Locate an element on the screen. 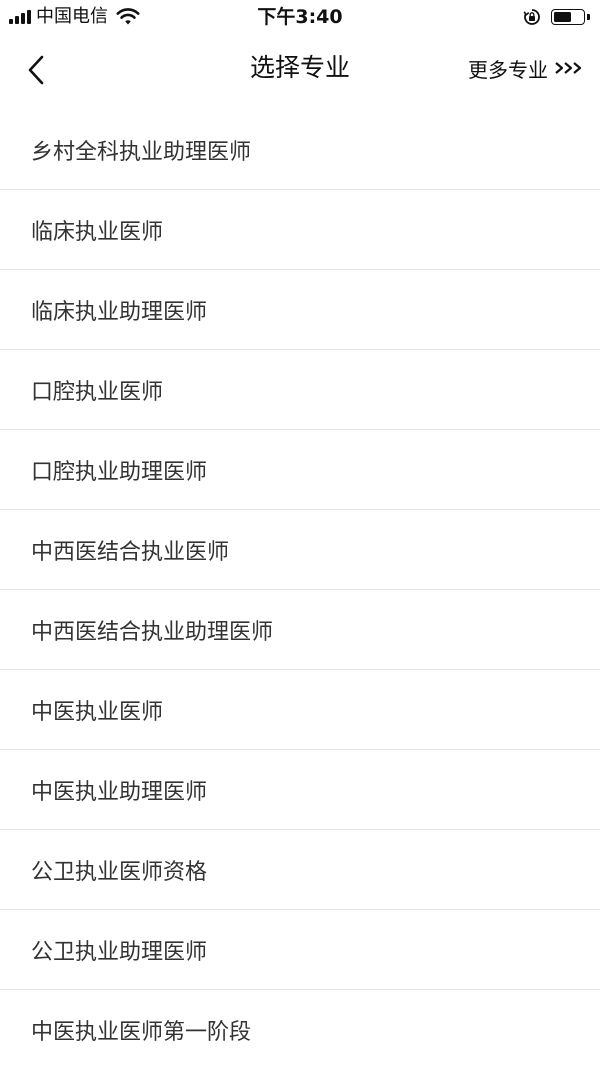  rotation-lock-icon is located at coordinates (531, 17).